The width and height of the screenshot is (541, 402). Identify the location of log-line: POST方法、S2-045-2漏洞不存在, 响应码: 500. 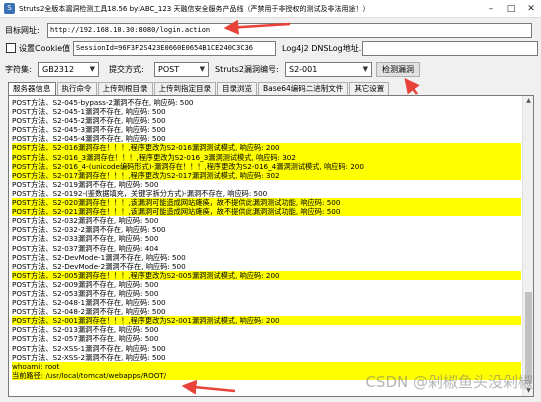
(89, 121).